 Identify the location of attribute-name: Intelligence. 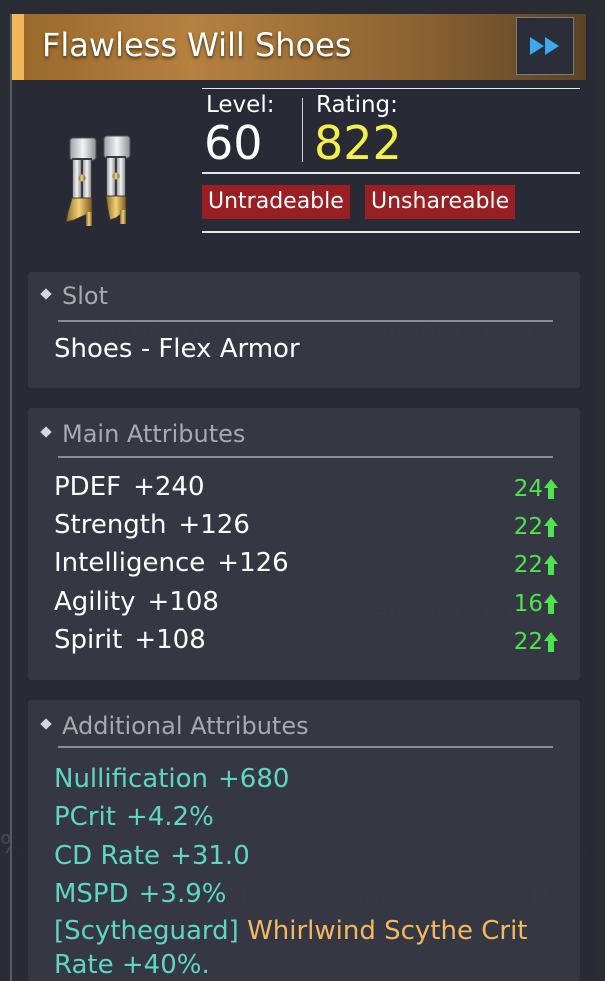
(130, 563).